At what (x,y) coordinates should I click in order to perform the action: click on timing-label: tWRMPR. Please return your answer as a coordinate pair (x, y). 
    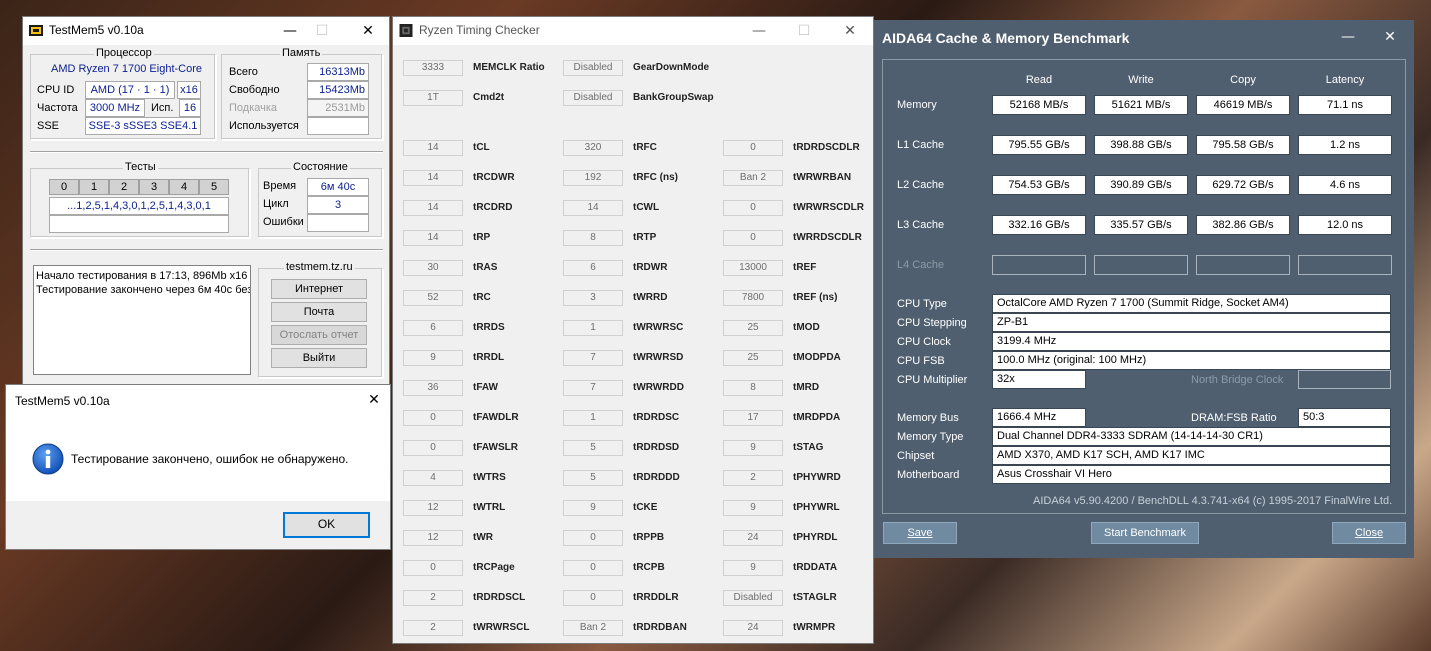
    Looking at the image, I should click on (814, 627).